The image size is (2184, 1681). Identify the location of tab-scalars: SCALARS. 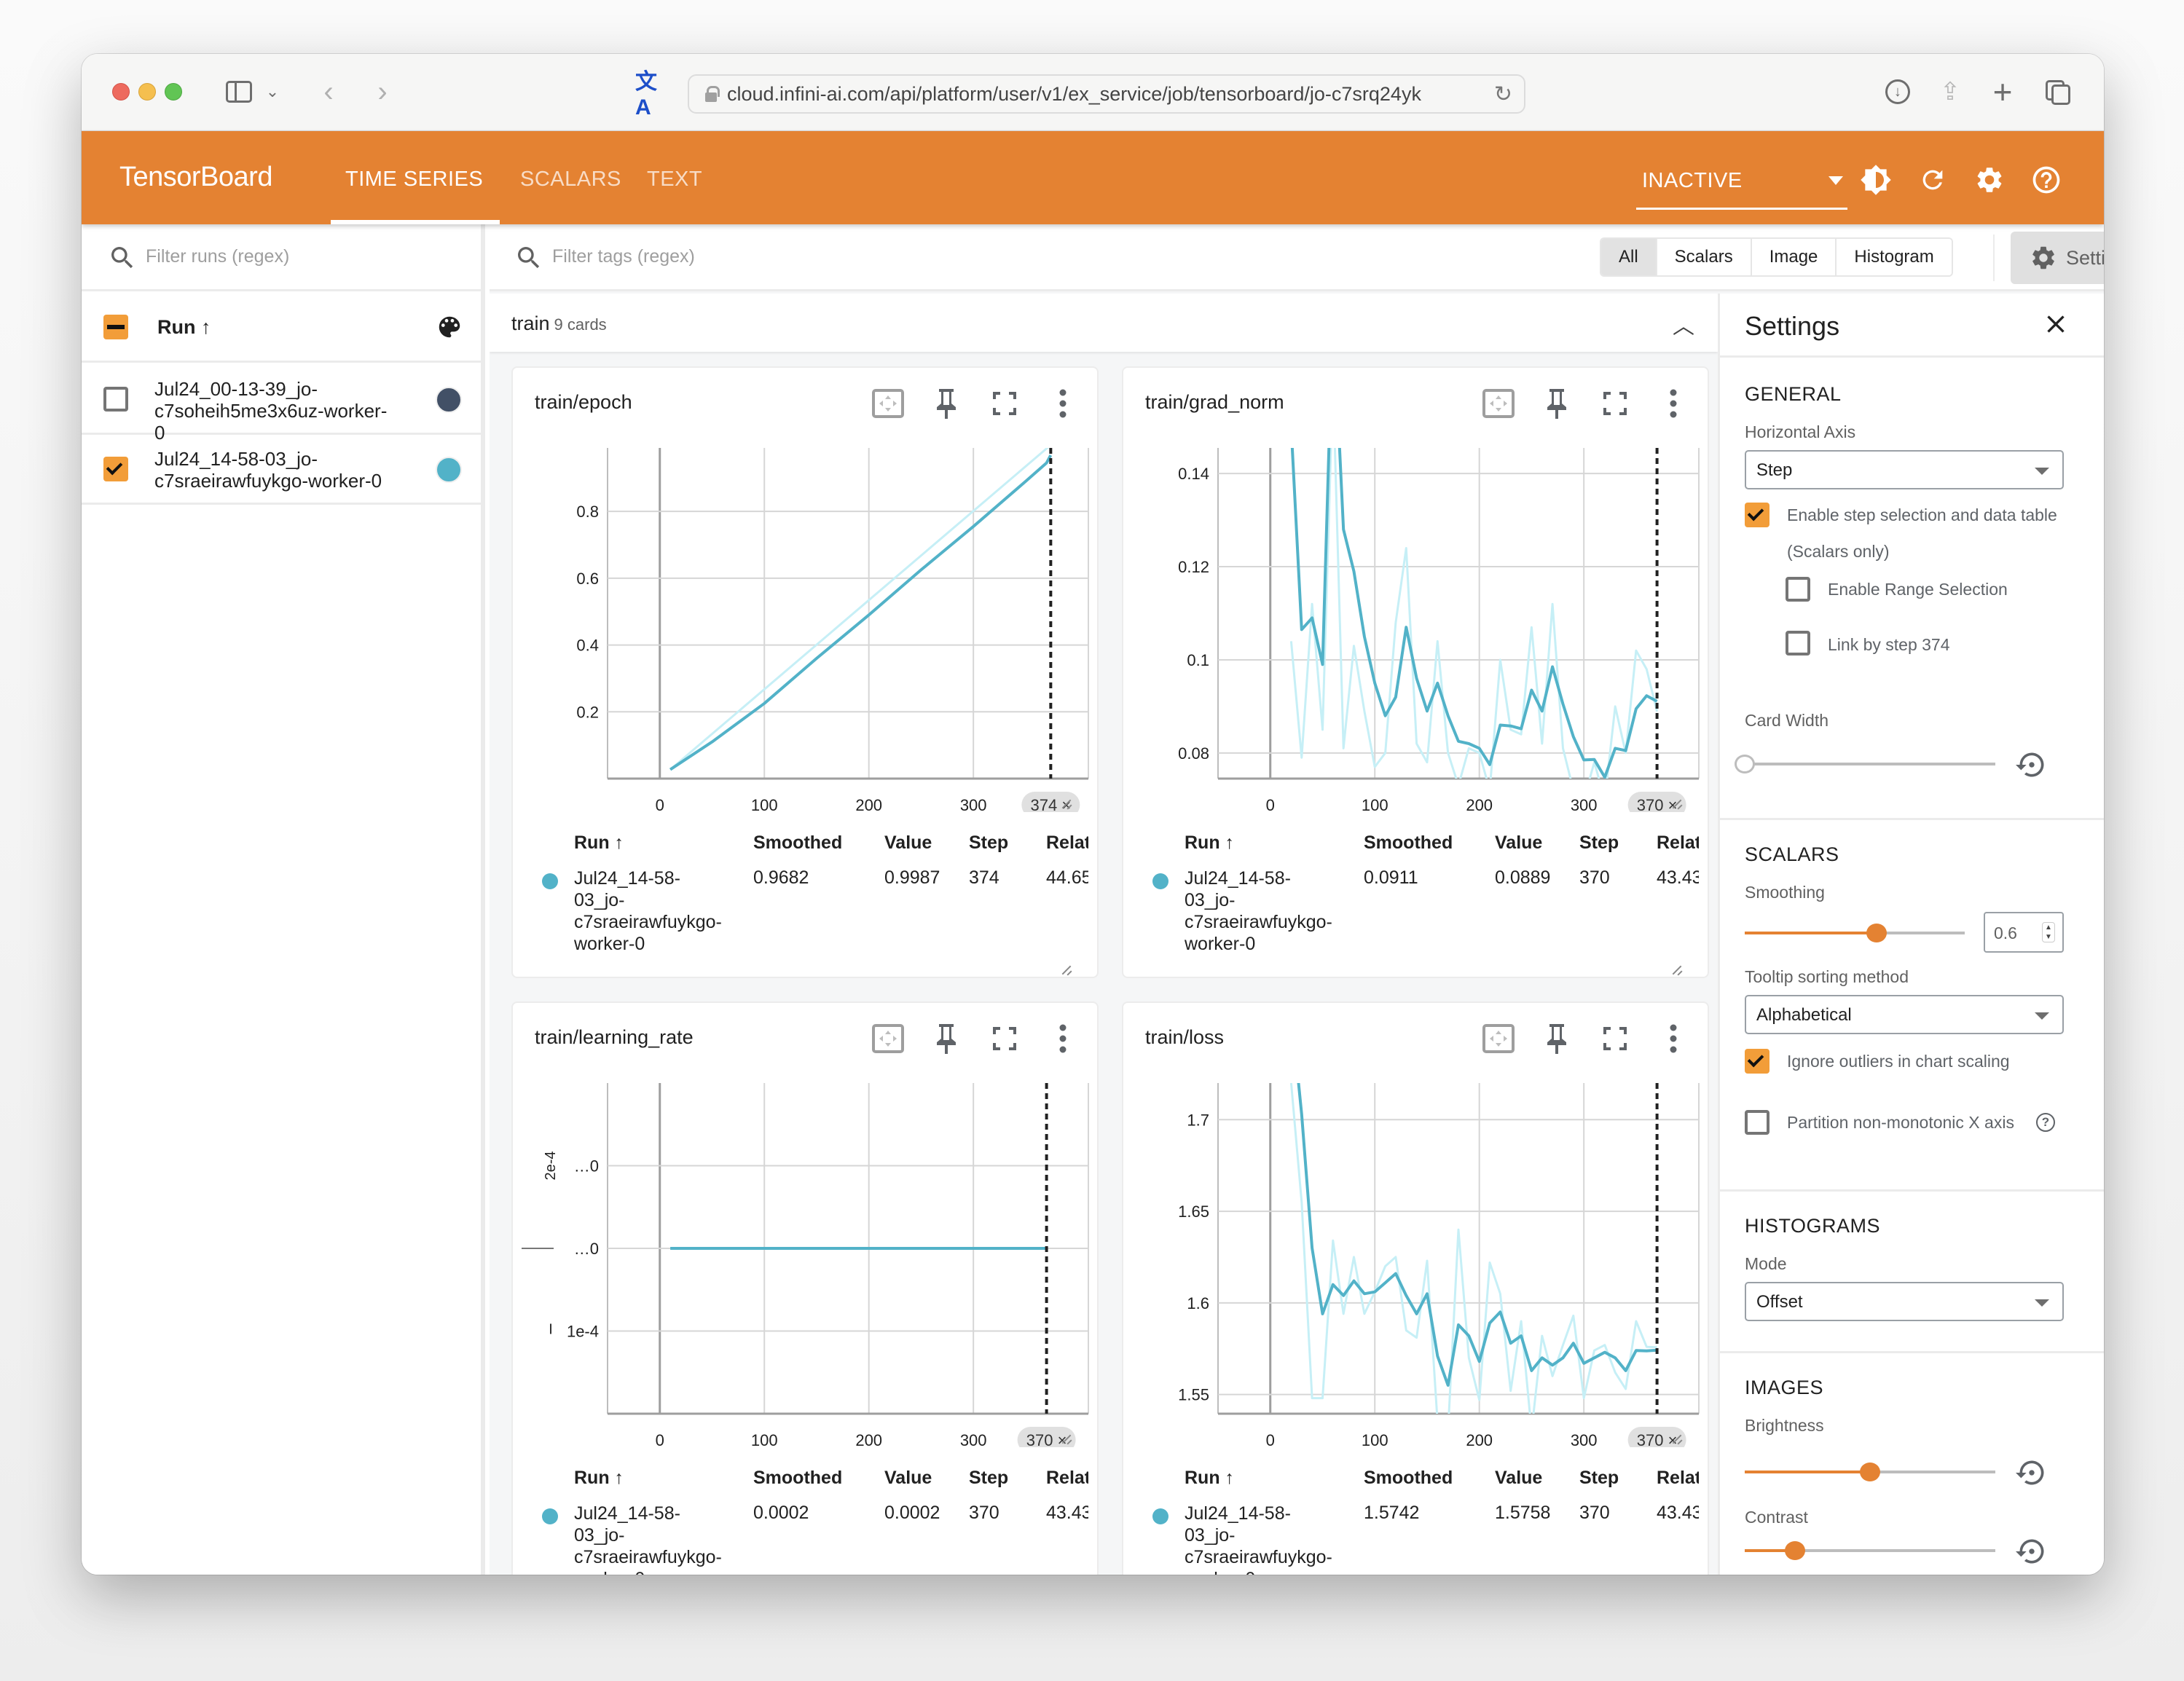
(570, 180).